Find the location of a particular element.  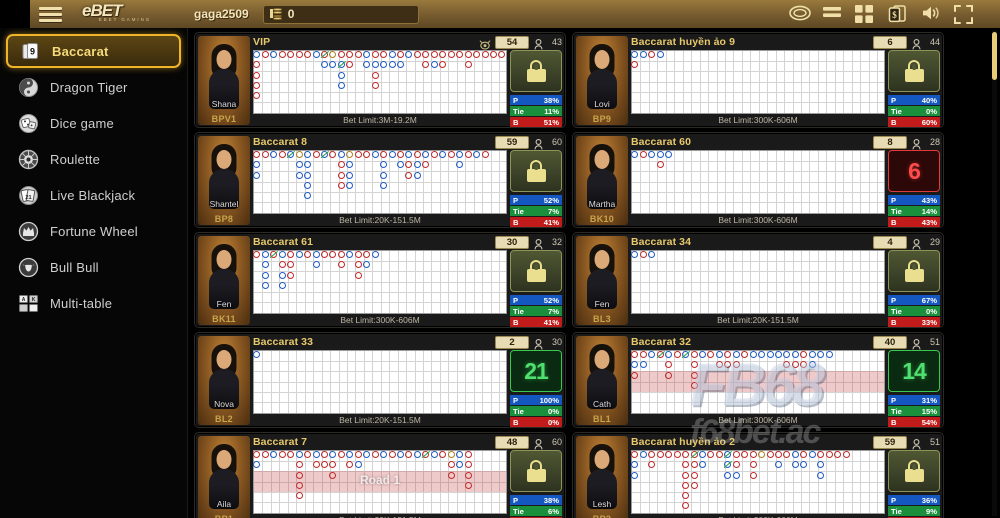

table-code: BP2 is located at coordinates (602, 516).